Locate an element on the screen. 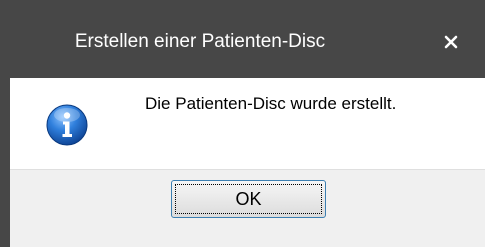 The width and height of the screenshot is (485, 247). ok-button: OK is located at coordinates (248, 199).